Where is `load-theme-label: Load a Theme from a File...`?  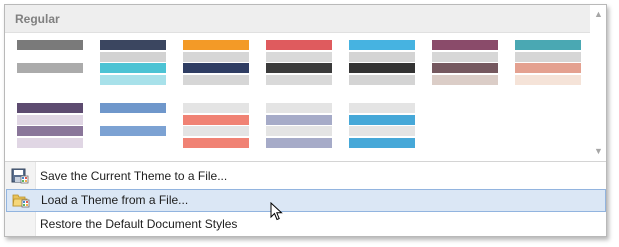
load-theme-label: Load a Theme from a File... is located at coordinates (115, 200).